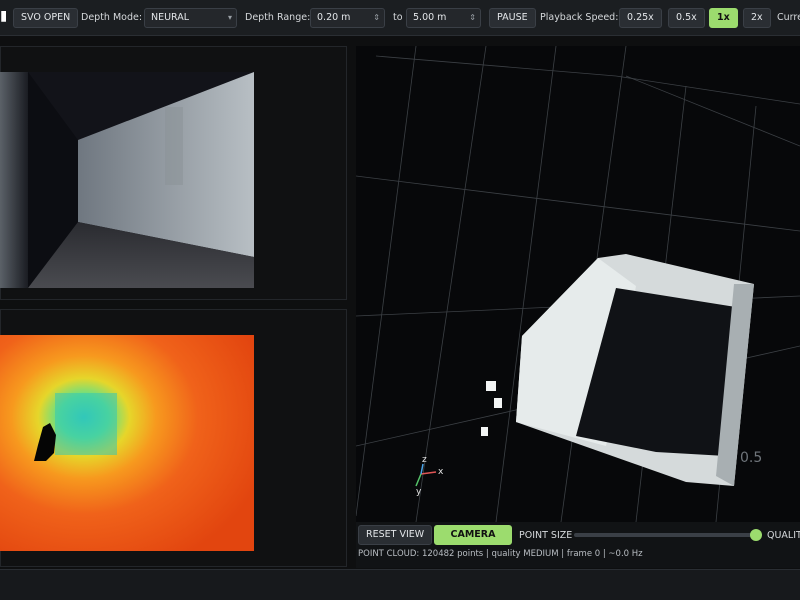  What do you see at coordinates (170, 17) in the screenshot?
I see `depth-mode-value: NEURAL` at bounding box center [170, 17].